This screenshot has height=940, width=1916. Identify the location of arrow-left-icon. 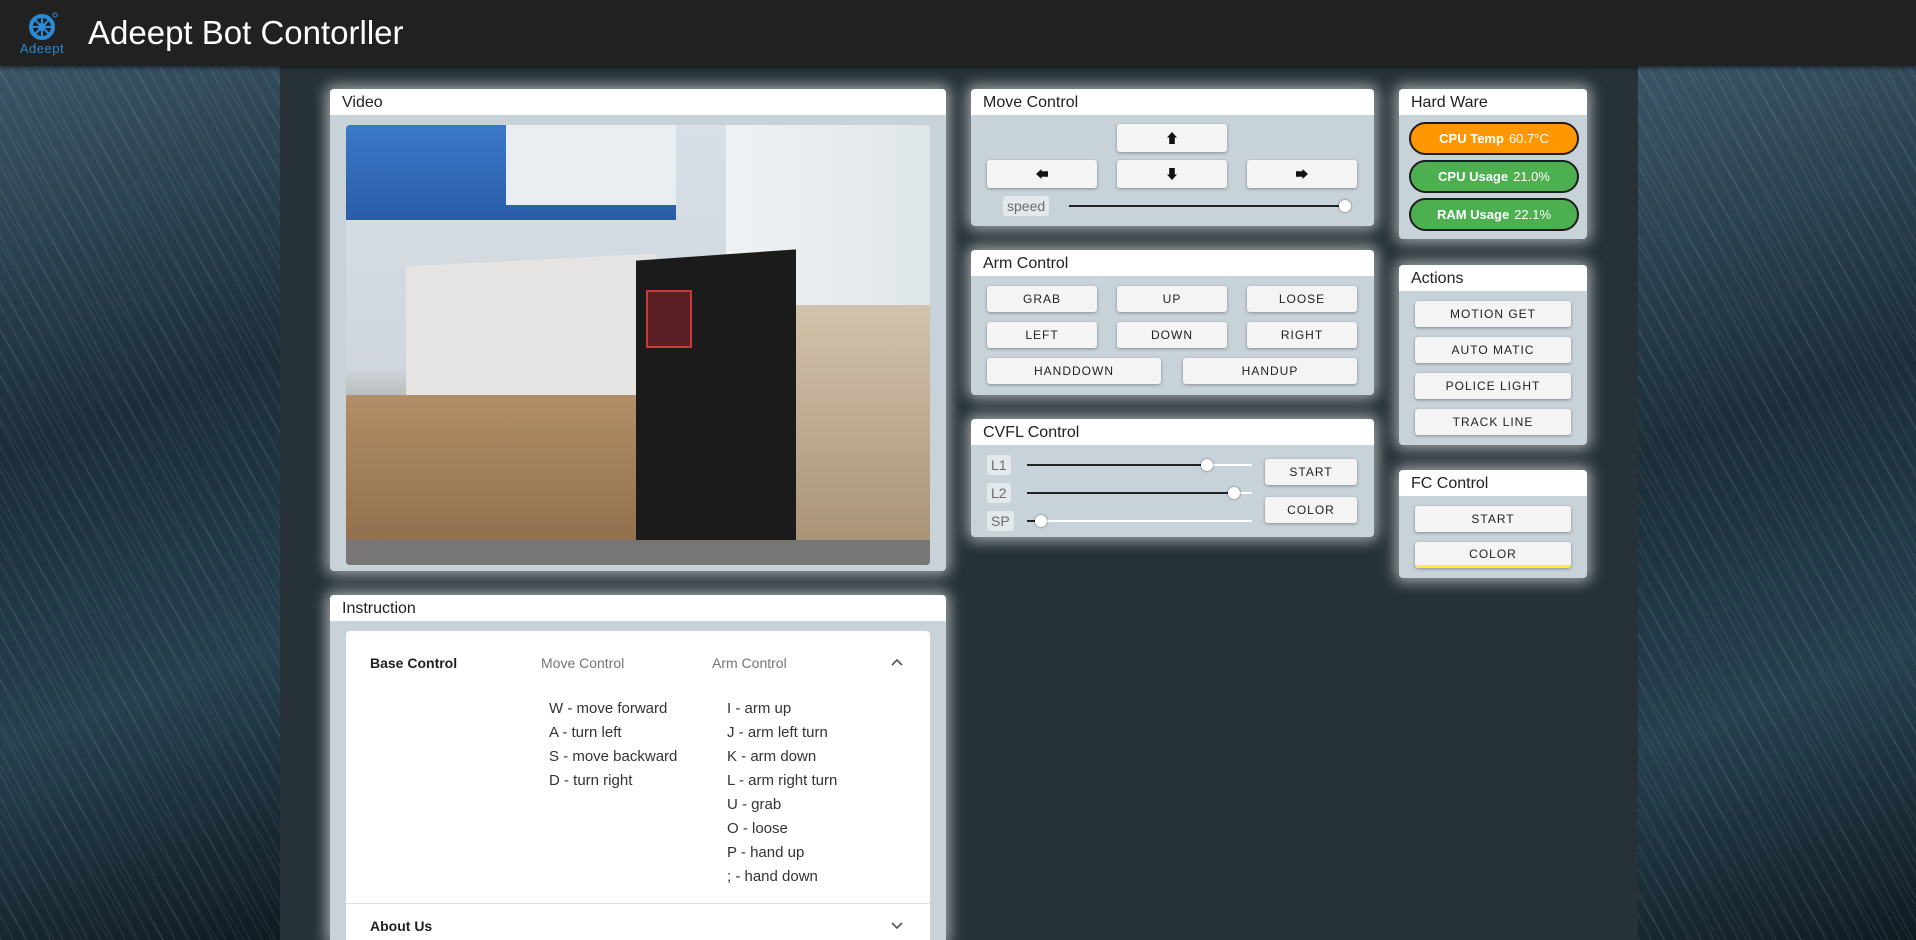
(1042, 174).